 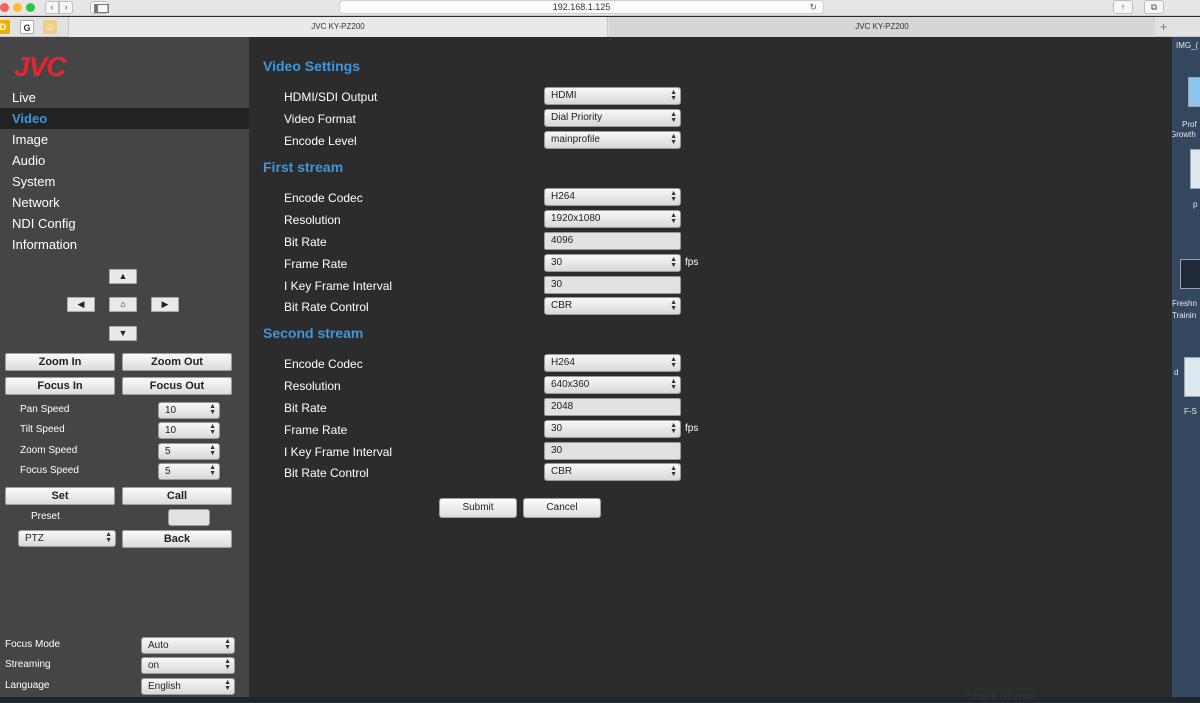 What do you see at coordinates (1195, 204) in the screenshot?
I see `desktop-label: p` at bounding box center [1195, 204].